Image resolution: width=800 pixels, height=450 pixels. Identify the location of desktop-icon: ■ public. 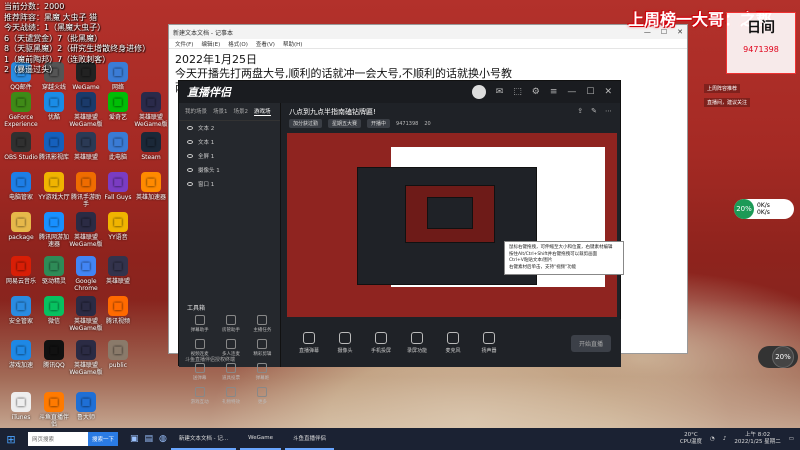
(118, 354).